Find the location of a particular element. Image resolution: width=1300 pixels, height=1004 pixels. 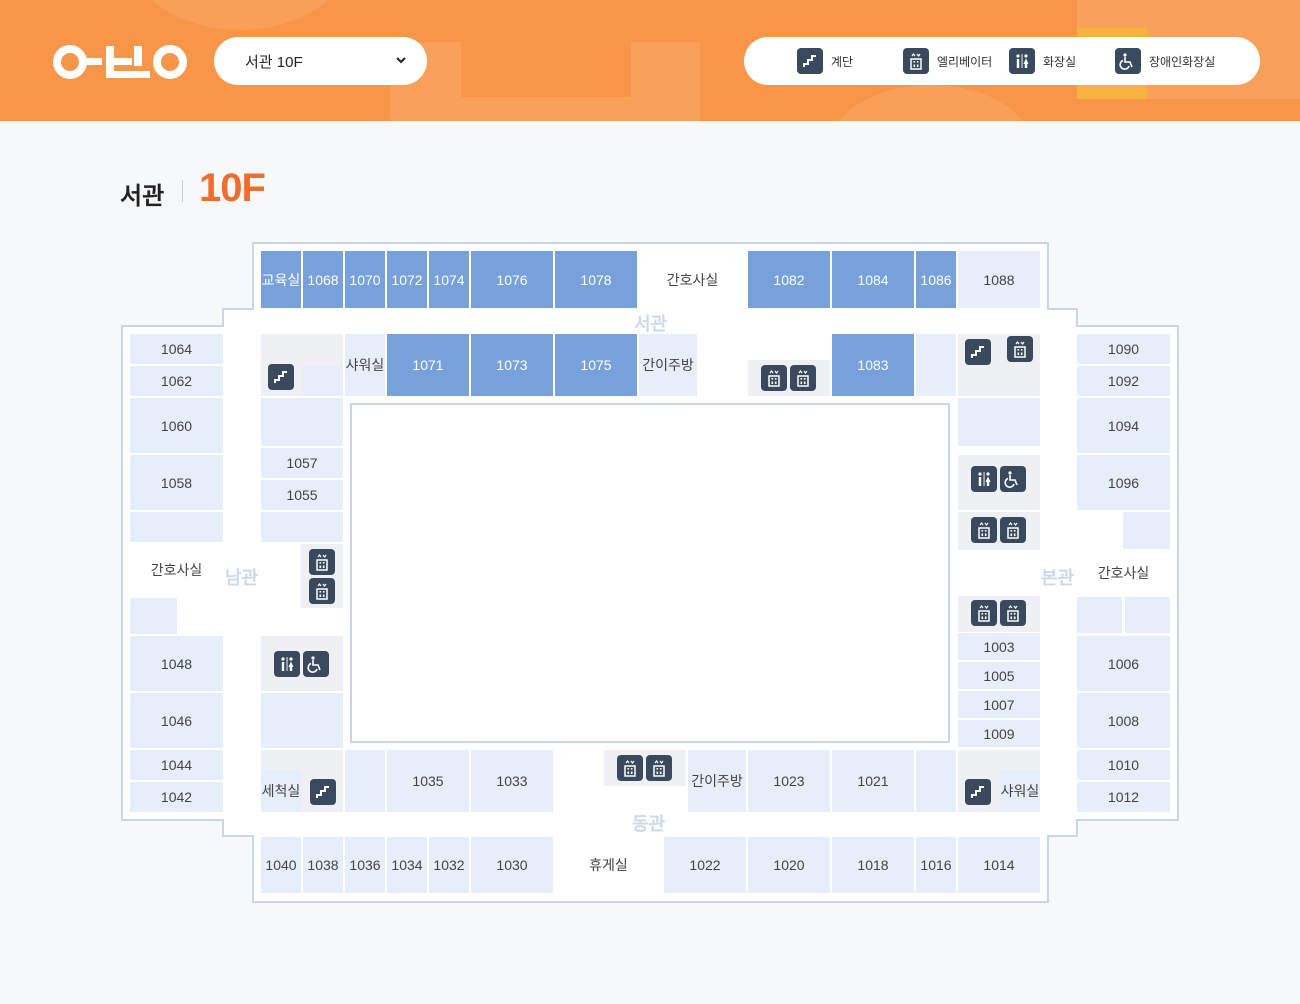

room-nurse-station-top: 간호사실 is located at coordinates (692, 279).